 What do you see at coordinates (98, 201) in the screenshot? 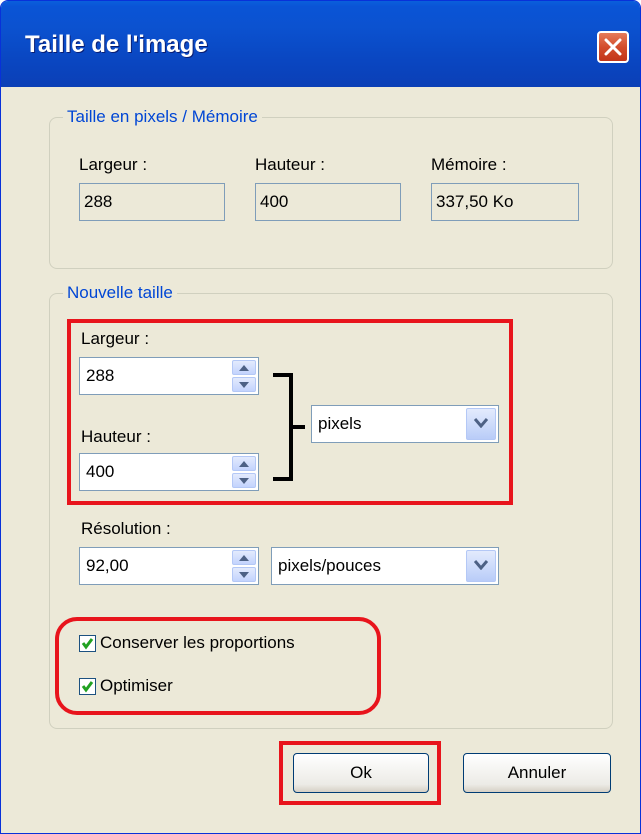
I see `current-width-value: 288` at bounding box center [98, 201].